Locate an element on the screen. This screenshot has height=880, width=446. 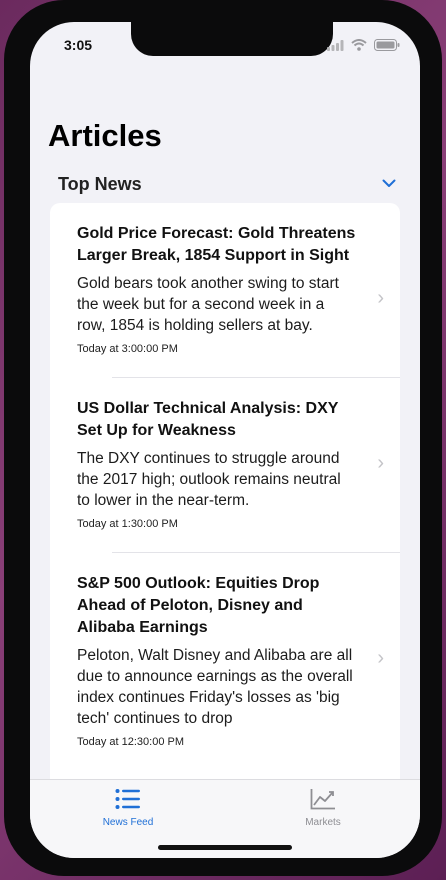
tab-markets: Markets is located at coordinates (323, 808).